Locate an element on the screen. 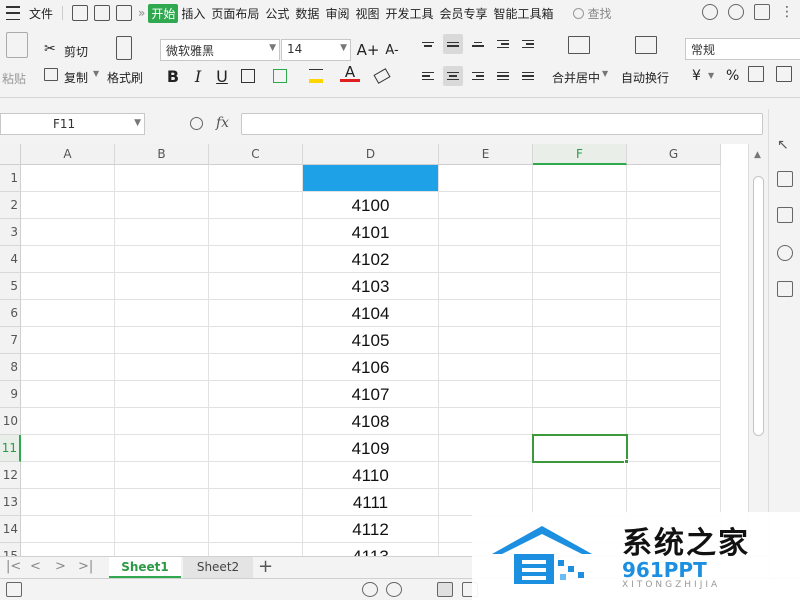 Image resolution: width=800 pixels, height=600 pixels. cell-d12: 4110 is located at coordinates (371, 475).